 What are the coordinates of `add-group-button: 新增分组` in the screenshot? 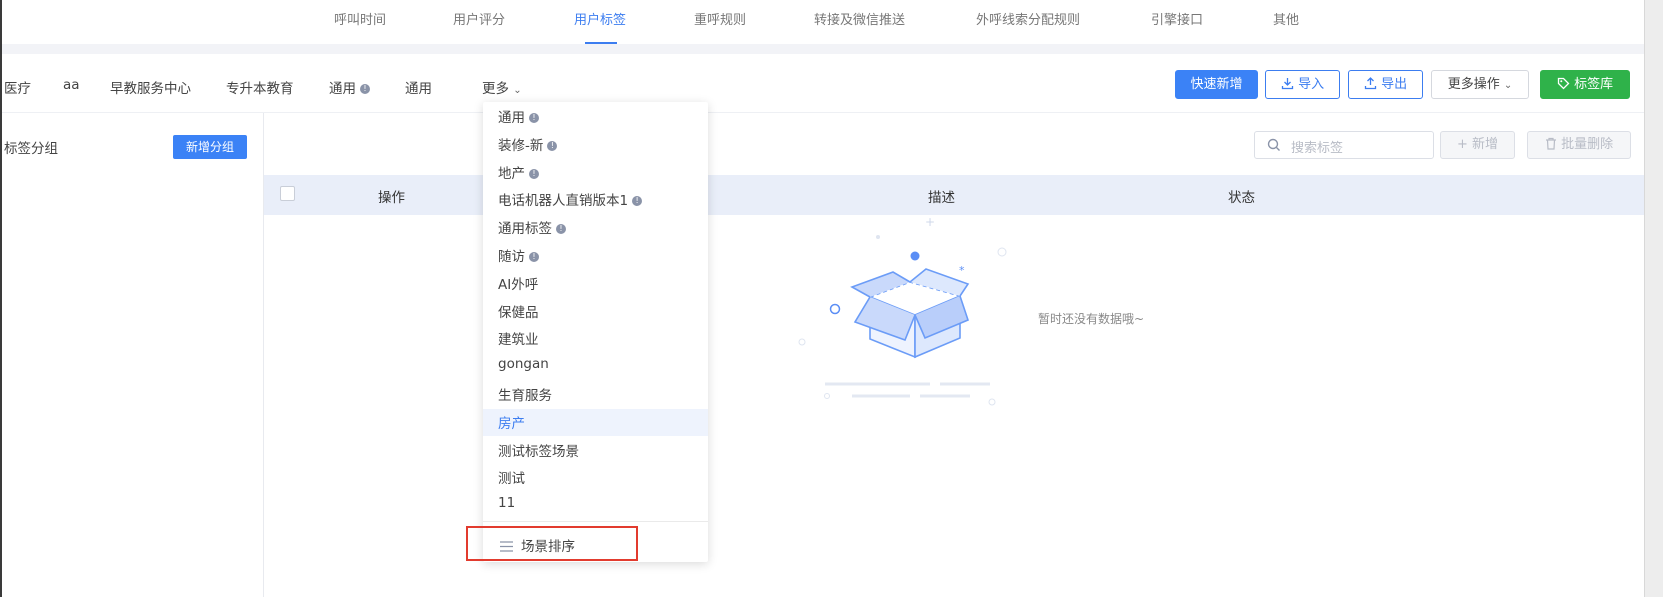 It's located at (210, 147).